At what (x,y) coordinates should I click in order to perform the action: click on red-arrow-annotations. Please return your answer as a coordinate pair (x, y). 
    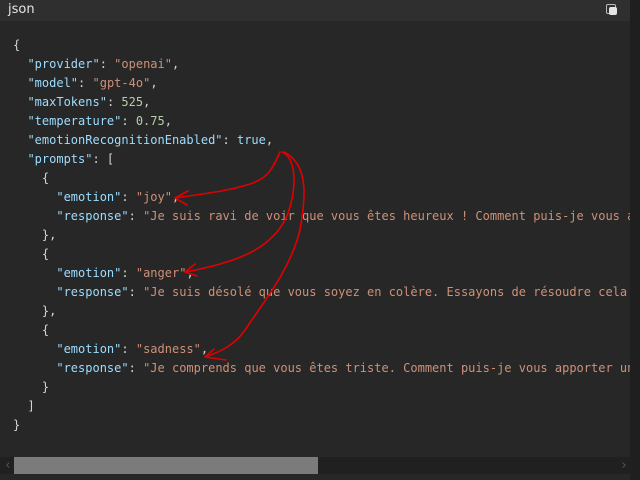
    Looking at the image, I should click on (239, 256).